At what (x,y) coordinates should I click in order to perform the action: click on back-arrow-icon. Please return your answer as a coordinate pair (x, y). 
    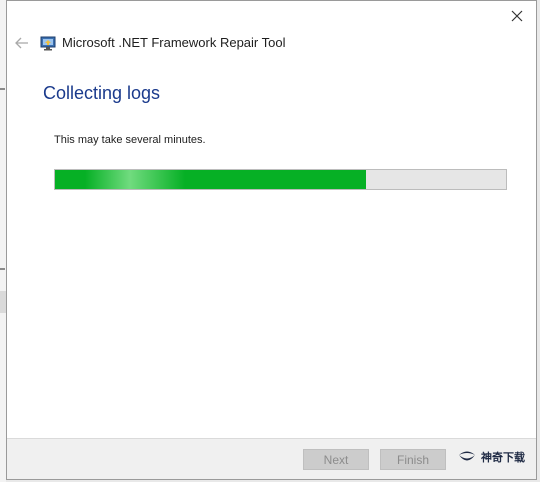
    Looking at the image, I should click on (21, 43).